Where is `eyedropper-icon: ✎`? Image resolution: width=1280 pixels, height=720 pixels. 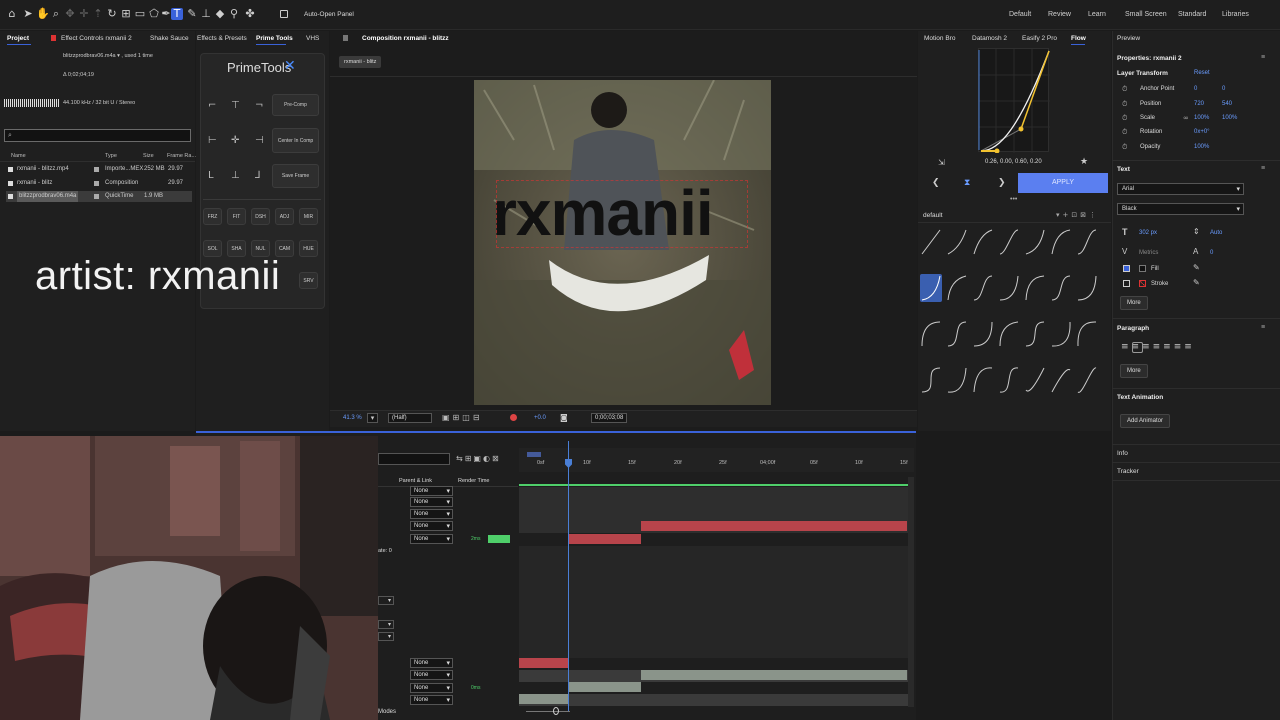 eyedropper-icon: ✎ is located at coordinates (1196, 282).